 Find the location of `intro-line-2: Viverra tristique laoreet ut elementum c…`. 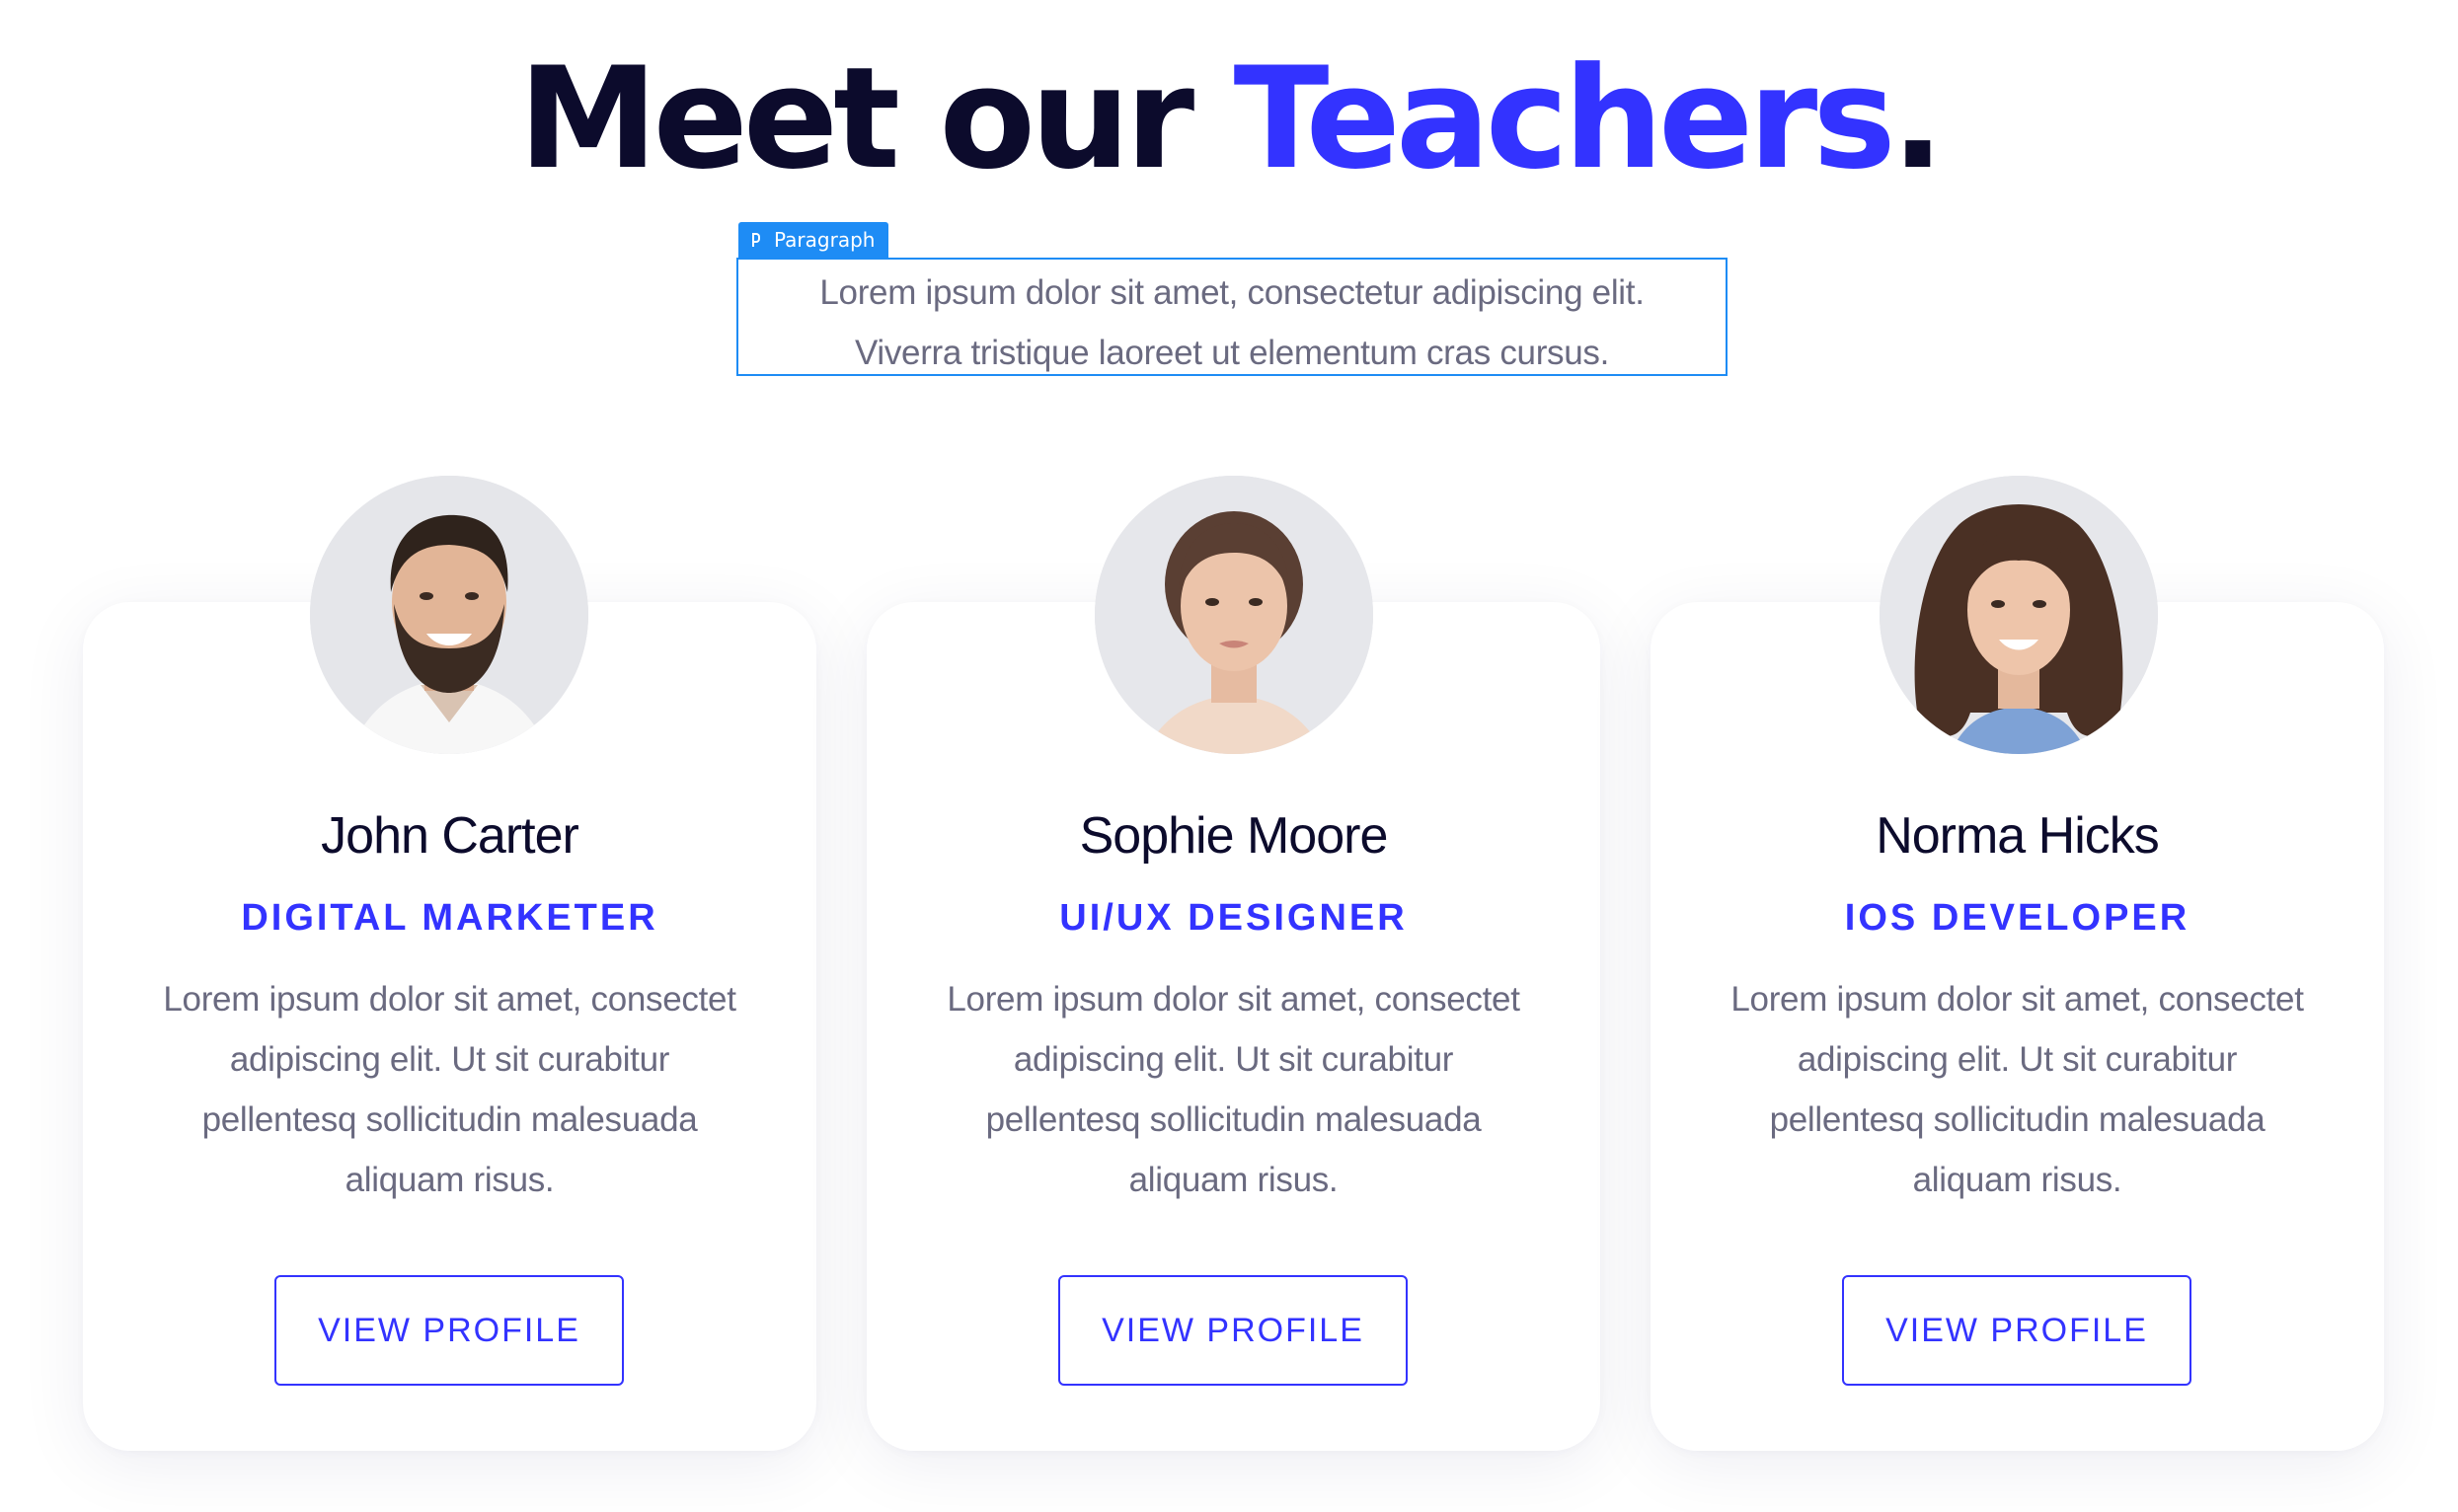

intro-line-2: Viverra tristique laoreet ut elementum c… is located at coordinates (1232, 353).